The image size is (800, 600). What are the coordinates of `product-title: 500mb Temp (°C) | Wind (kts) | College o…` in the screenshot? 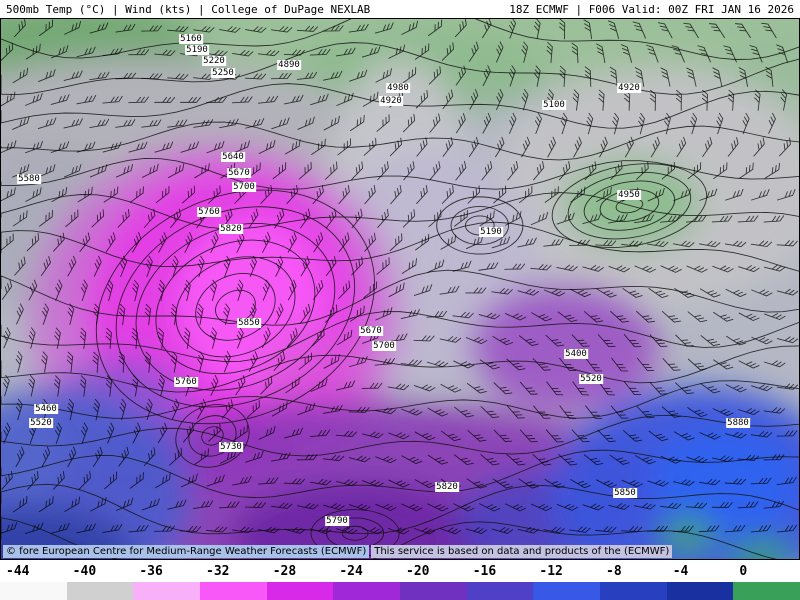 It's located at (188, 9).